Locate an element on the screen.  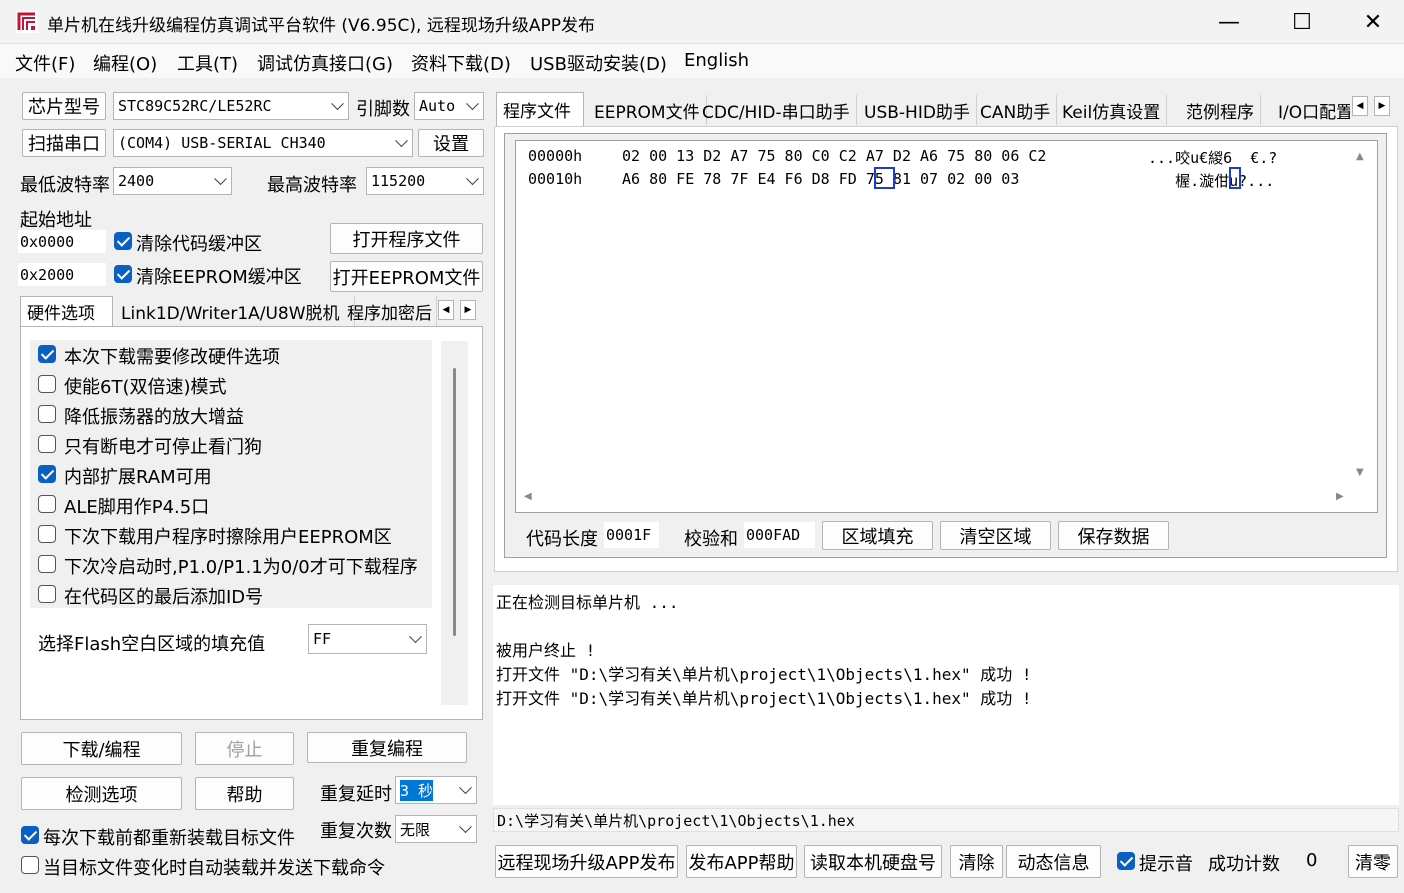
menu-download: 资料下载(D) is located at coordinates (461, 63).